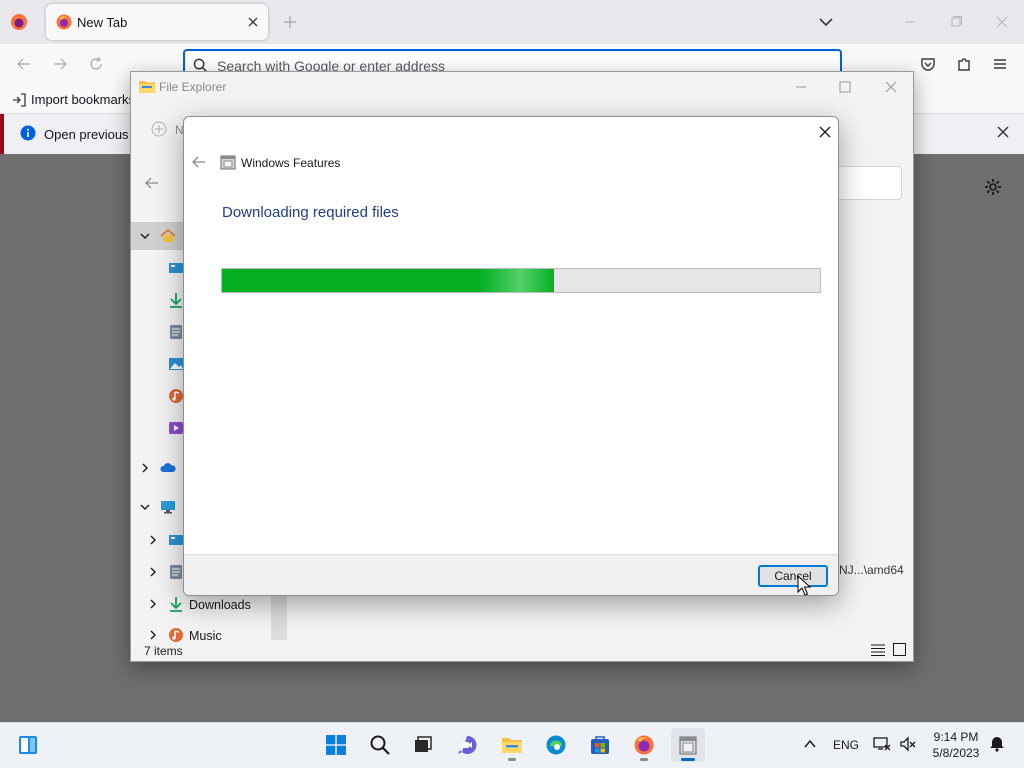 The image size is (1024, 768). I want to click on tree-label-downloads: Downloads, so click(220, 605).